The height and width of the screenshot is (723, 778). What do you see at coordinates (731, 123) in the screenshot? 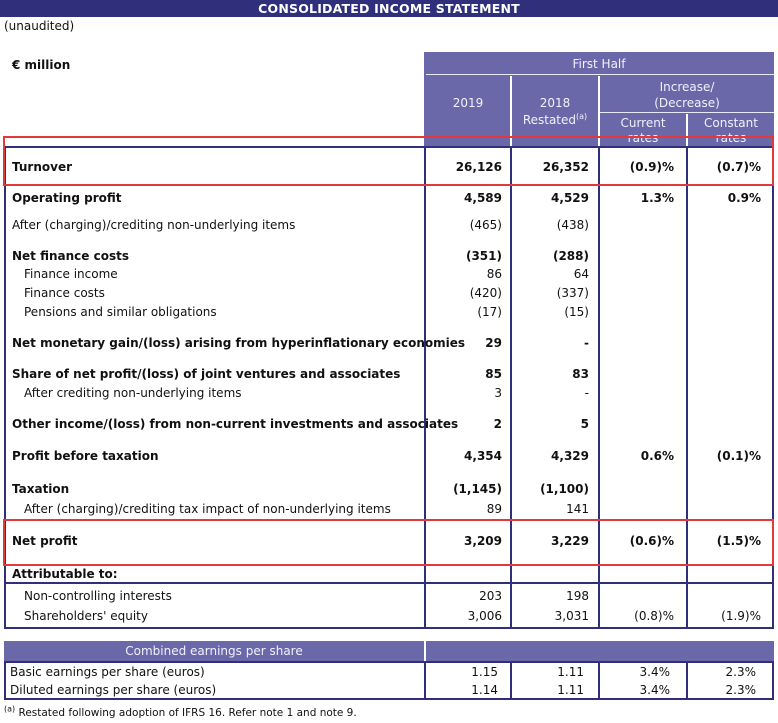
I see `constant-header: Constant` at bounding box center [731, 123].